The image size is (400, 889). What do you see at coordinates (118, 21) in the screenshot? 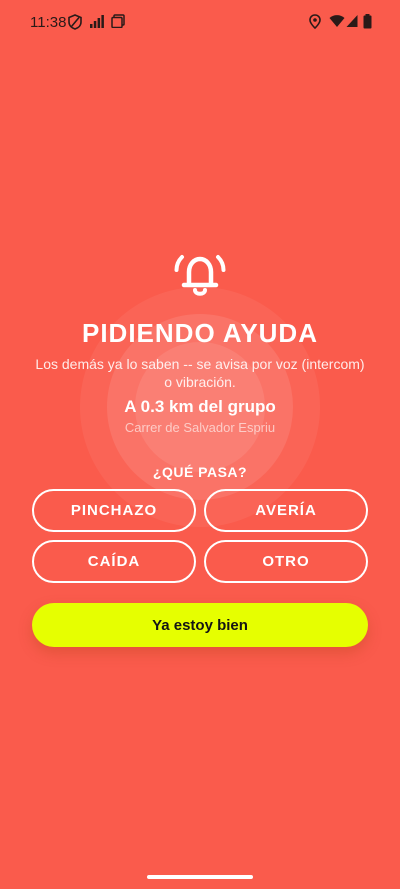
I see `screen-icon` at bounding box center [118, 21].